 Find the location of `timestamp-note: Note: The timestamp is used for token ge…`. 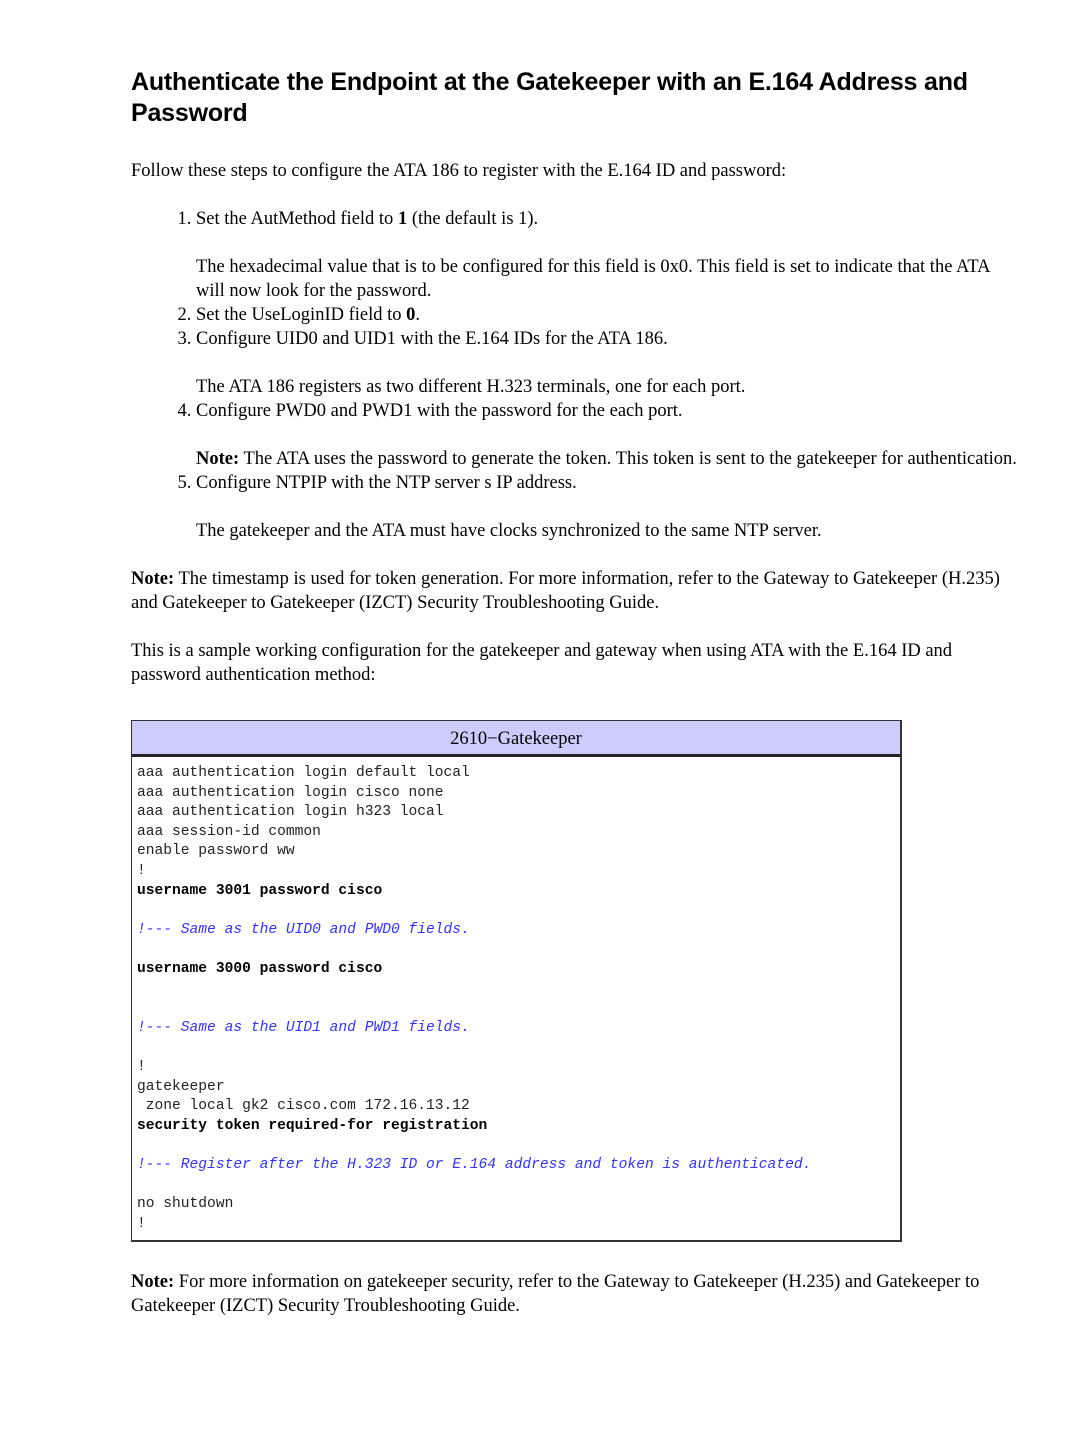

timestamp-note: Note: The timestamp is used for token ge… is located at coordinates (576, 591).